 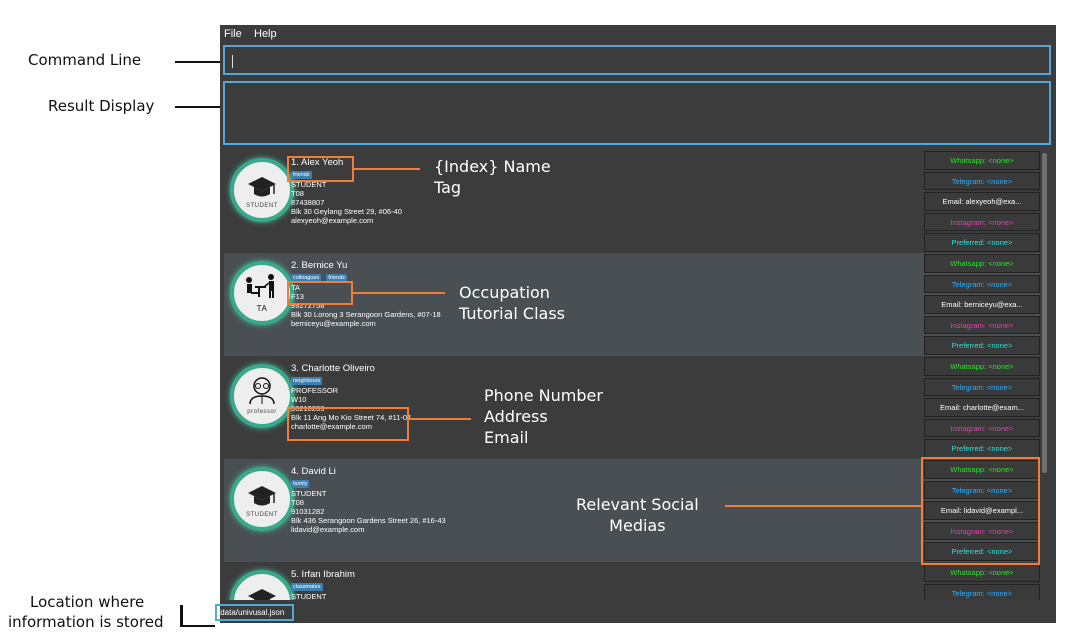 I want to click on menu-help: Help, so click(x=265, y=34).